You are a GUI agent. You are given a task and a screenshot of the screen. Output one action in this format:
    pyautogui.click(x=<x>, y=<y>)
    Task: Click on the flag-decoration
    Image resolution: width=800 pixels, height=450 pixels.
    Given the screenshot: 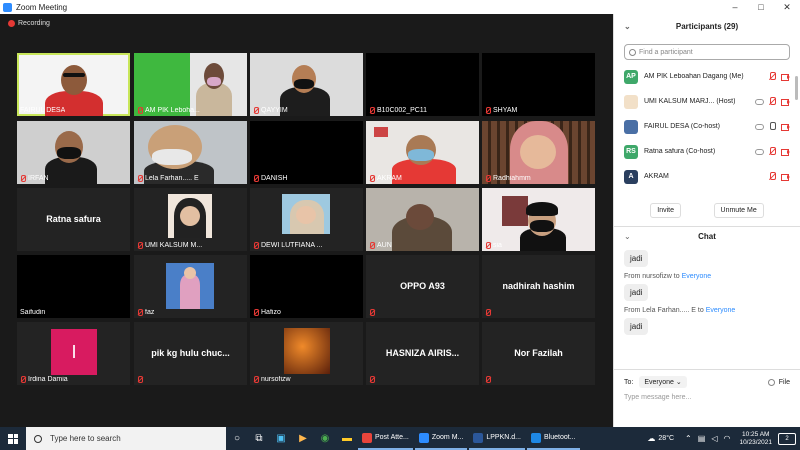 What is the action you would take?
    pyautogui.click(x=381, y=132)
    